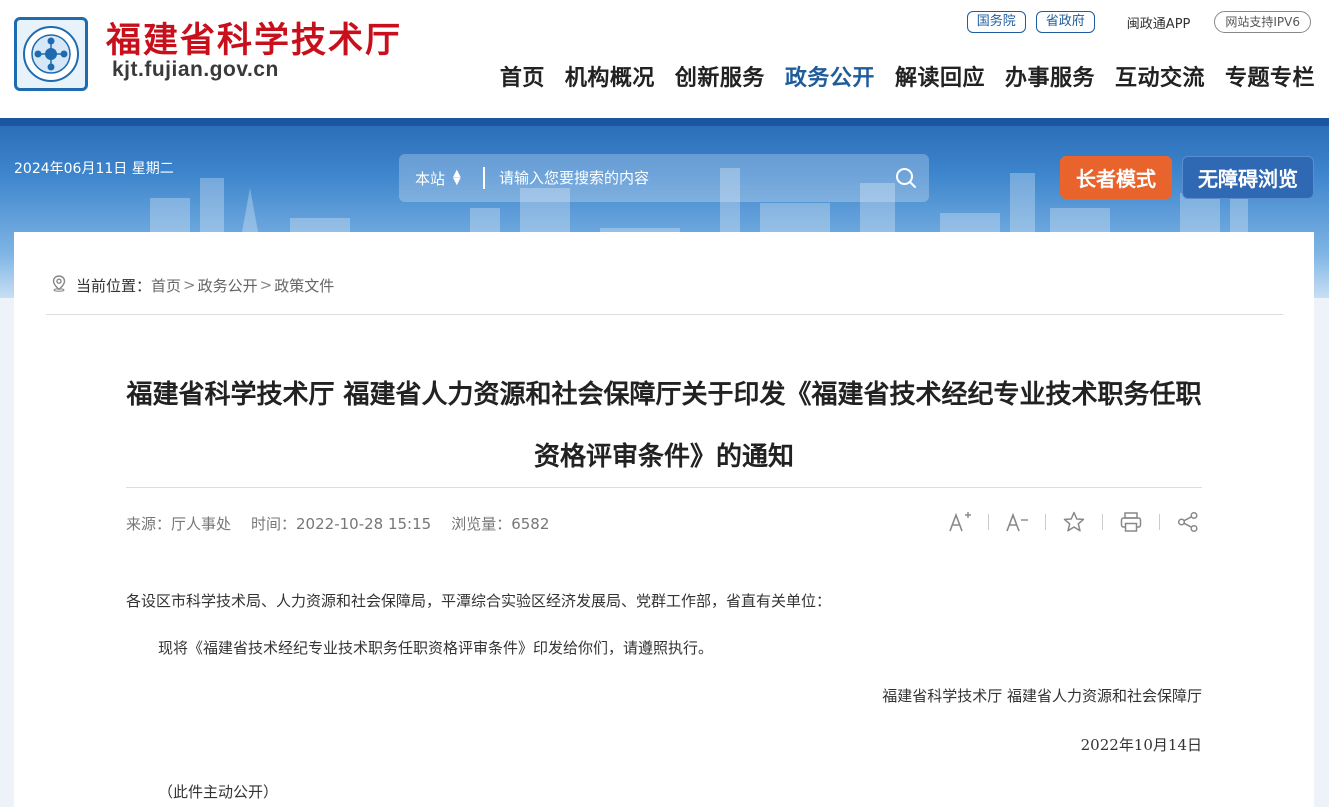 The height and width of the screenshot is (807, 1329). What do you see at coordinates (996, 22) in the screenshot?
I see `state-council-link: 国务院` at bounding box center [996, 22].